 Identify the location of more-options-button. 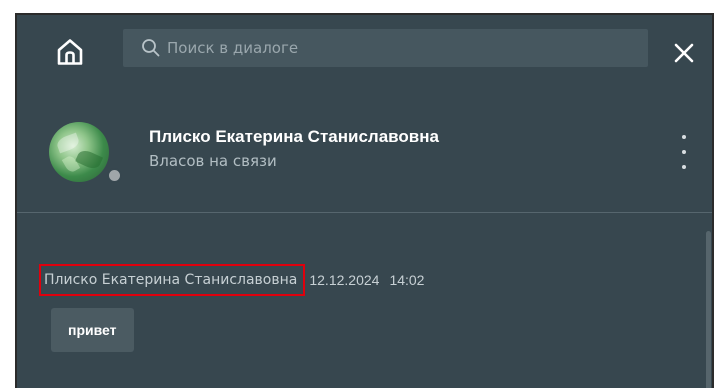
(684, 152).